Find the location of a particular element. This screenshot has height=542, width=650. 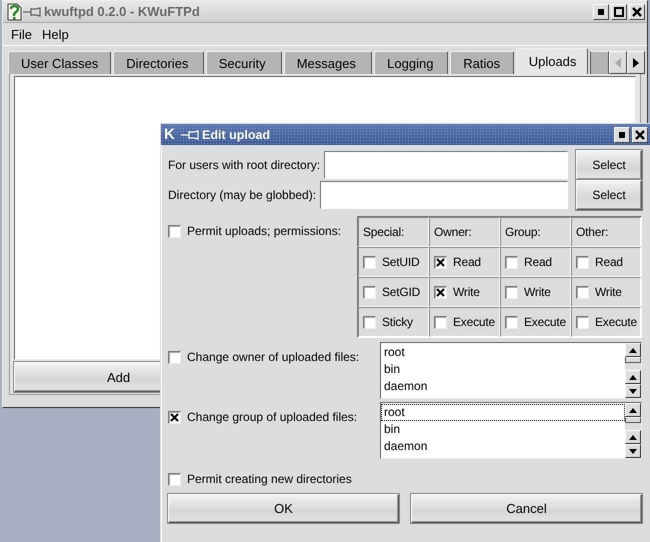

window-title: kwuftpd 0.2.0 - KWuFTPd is located at coordinates (122, 11).